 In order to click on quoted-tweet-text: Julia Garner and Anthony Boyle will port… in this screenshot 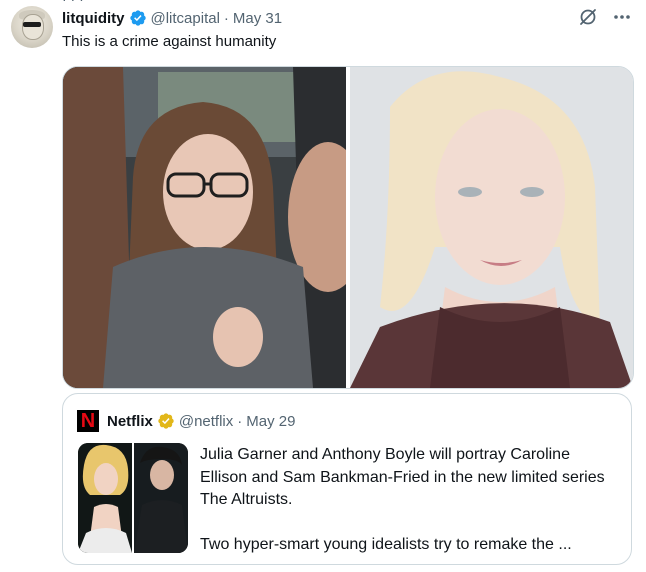, I will do `click(410, 500)`.